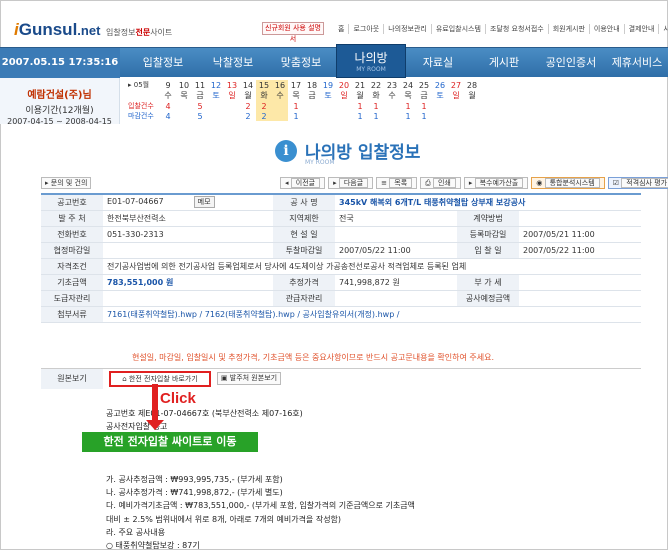 Image resolution: width=668 pixels, height=552 pixels. I want to click on top-link-paid-system: 유료입찰시스템, so click(457, 28).